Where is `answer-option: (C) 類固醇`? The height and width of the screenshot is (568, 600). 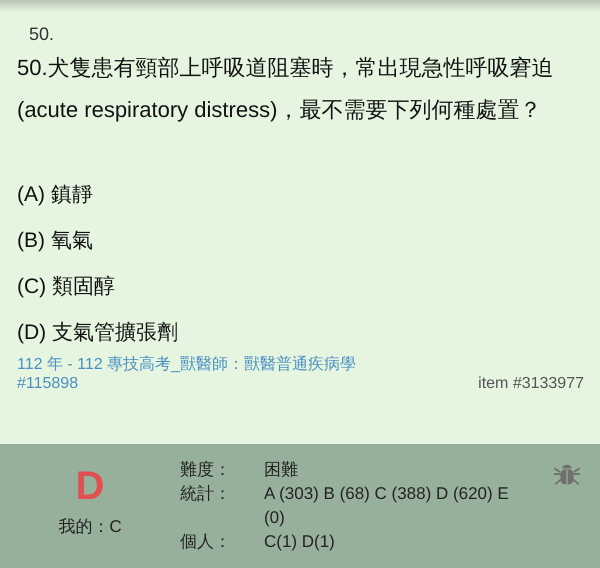
answer-option: (C) 類固醇 is located at coordinates (66, 286).